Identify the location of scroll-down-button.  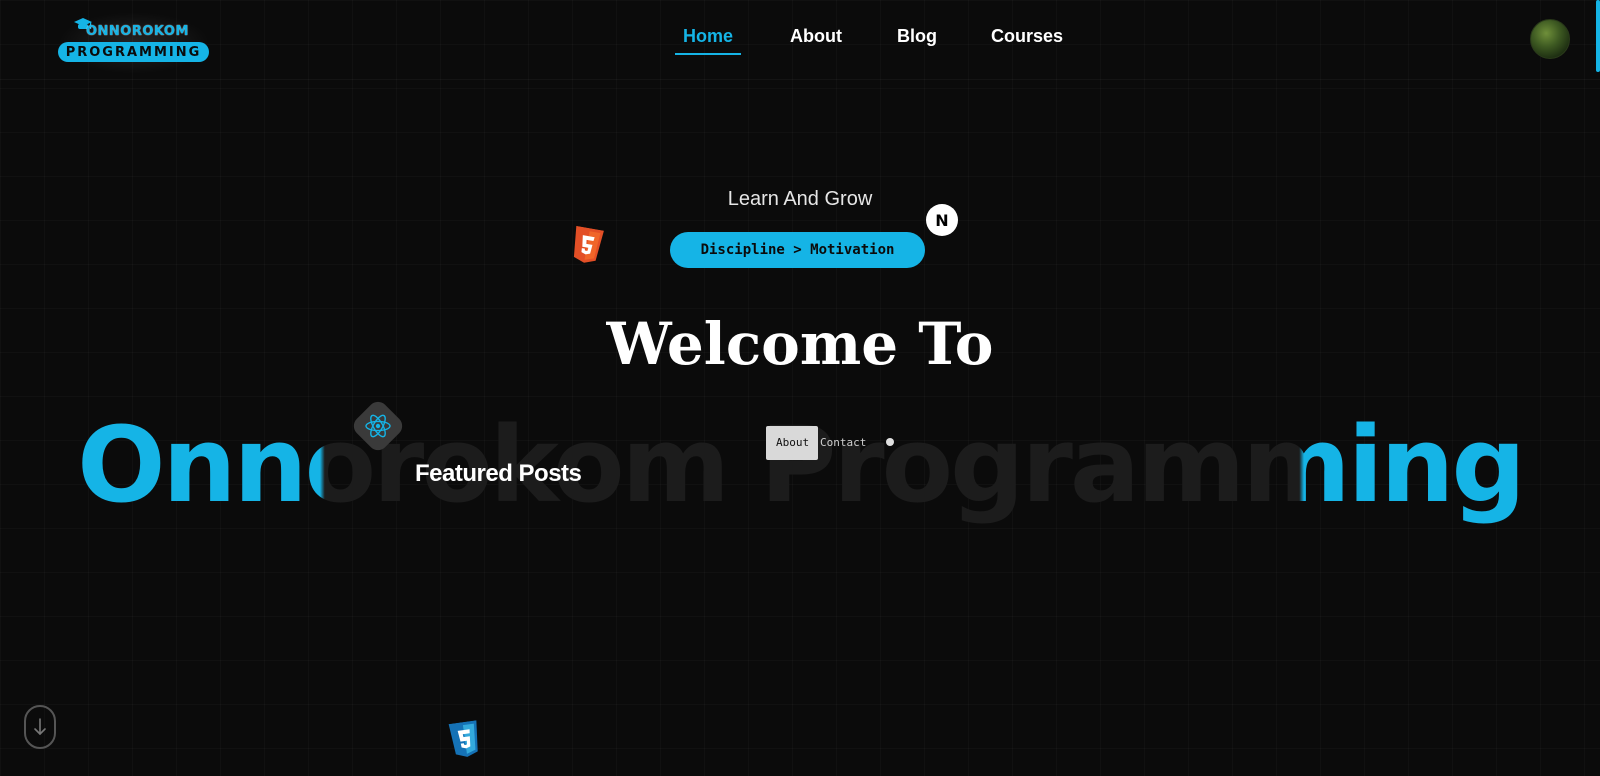
(40, 727).